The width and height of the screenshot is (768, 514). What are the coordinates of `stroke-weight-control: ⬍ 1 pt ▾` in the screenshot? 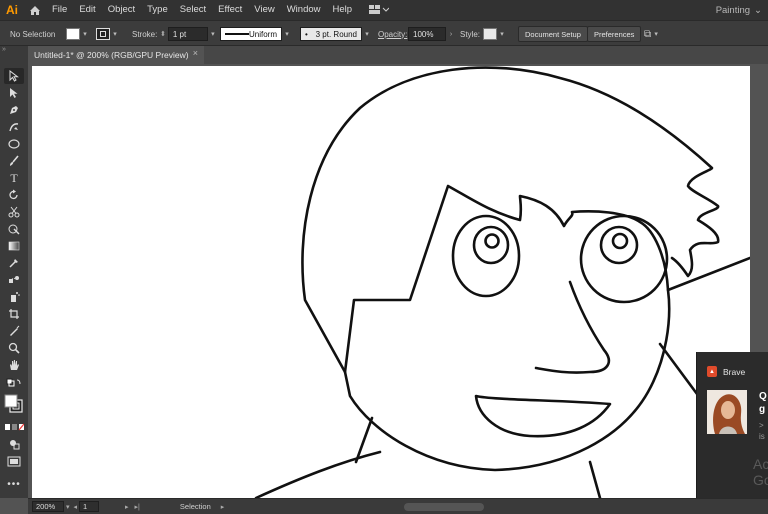 It's located at (189, 34).